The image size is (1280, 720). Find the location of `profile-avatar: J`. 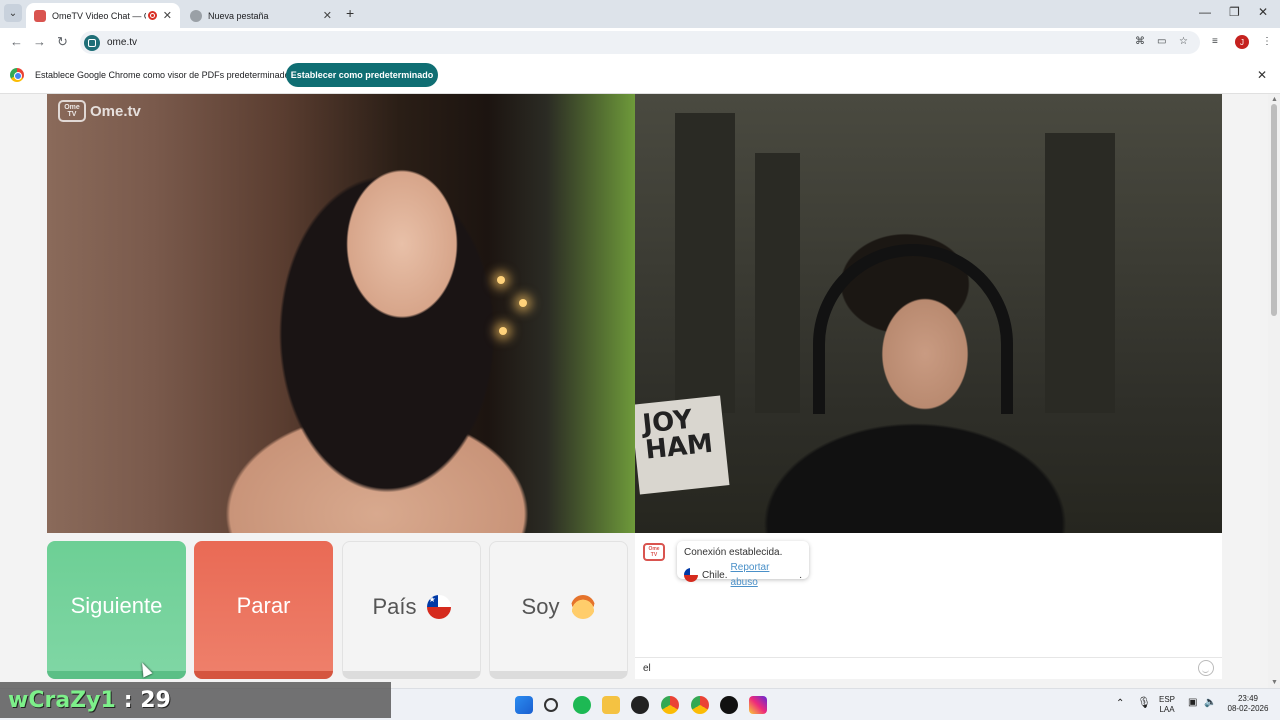

profile-avatar: J is located at coordinates (1242, 42).